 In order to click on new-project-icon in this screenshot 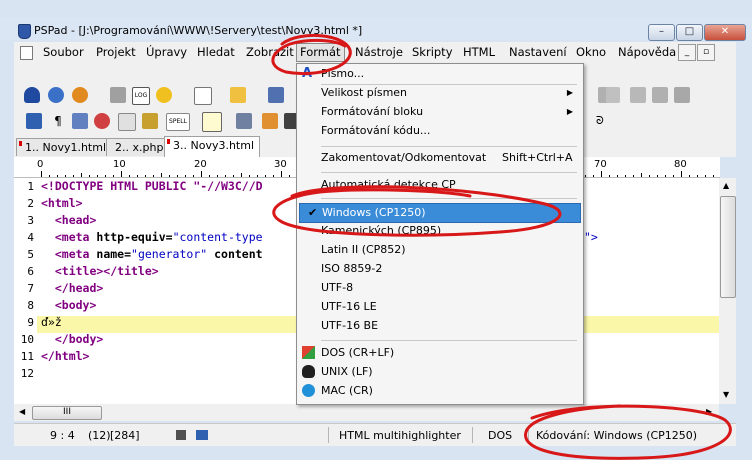, I will do `click(32, 95)`.